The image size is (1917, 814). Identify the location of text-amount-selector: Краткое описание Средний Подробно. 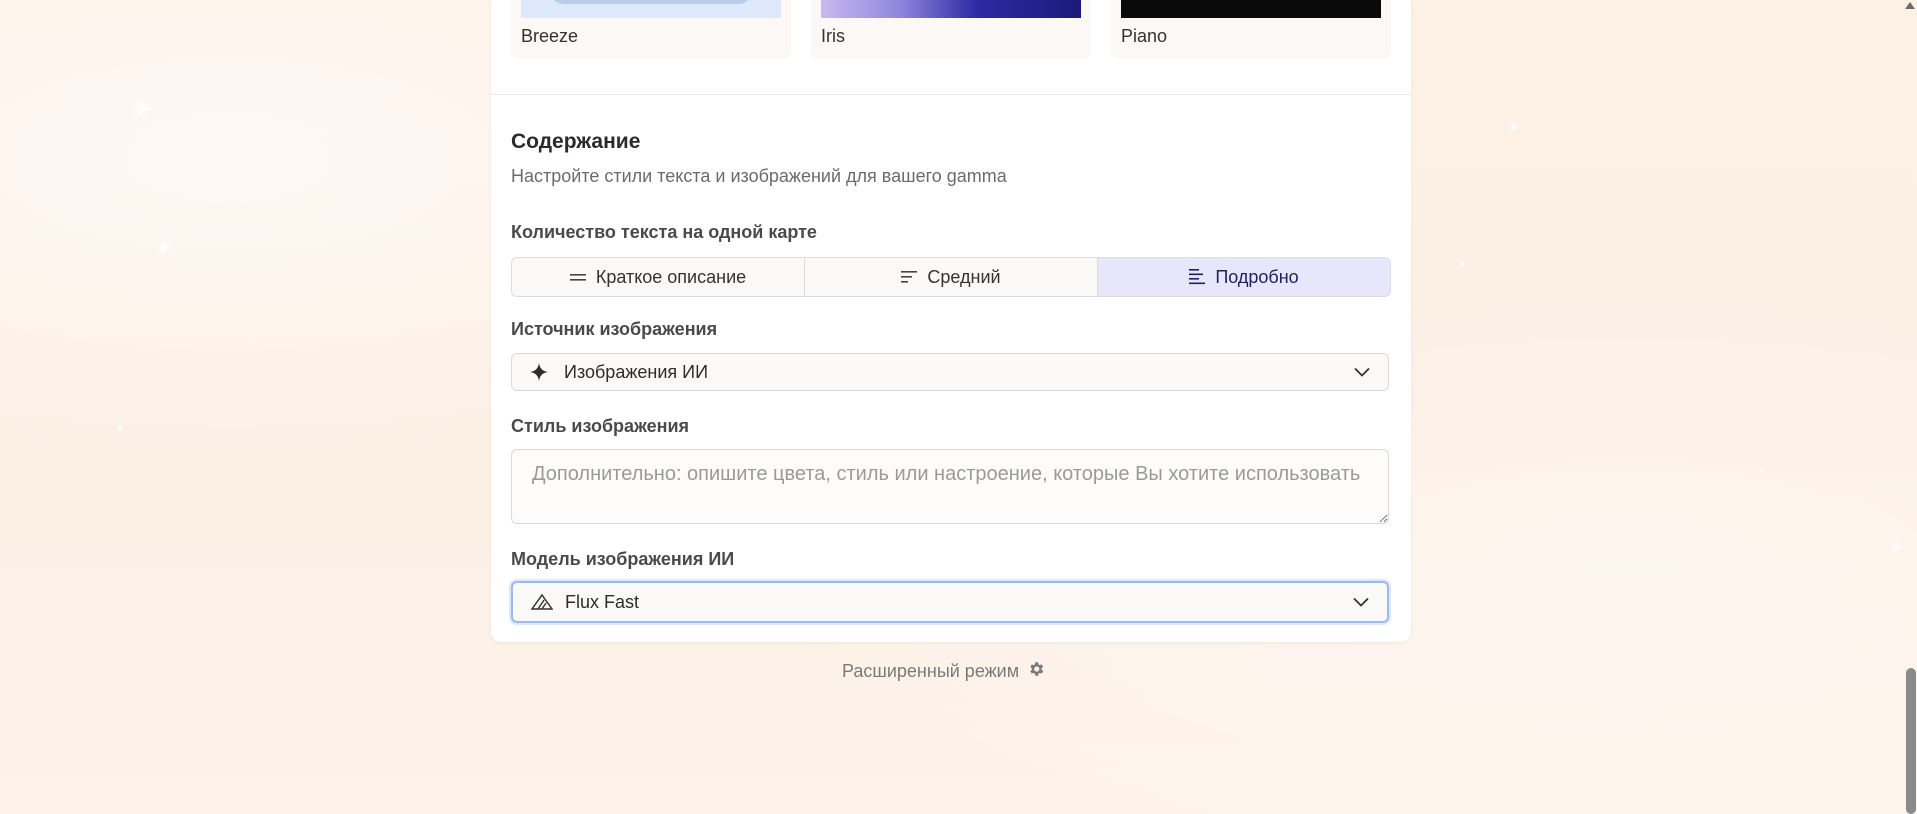
(951, 277).